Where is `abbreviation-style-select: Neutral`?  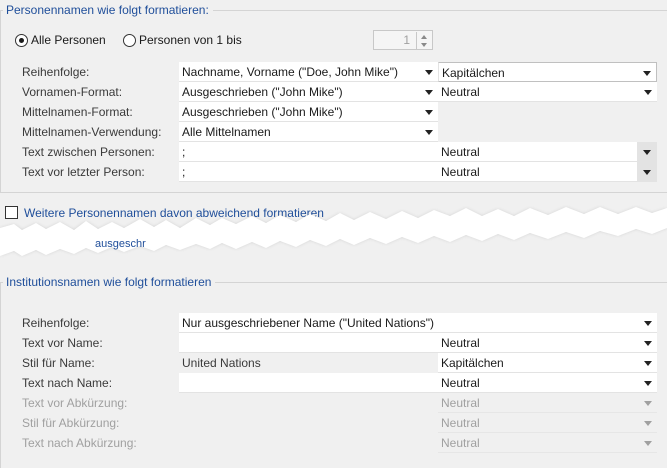 abbreviation-style-select: Neutral is located at coordinates (547, 423).